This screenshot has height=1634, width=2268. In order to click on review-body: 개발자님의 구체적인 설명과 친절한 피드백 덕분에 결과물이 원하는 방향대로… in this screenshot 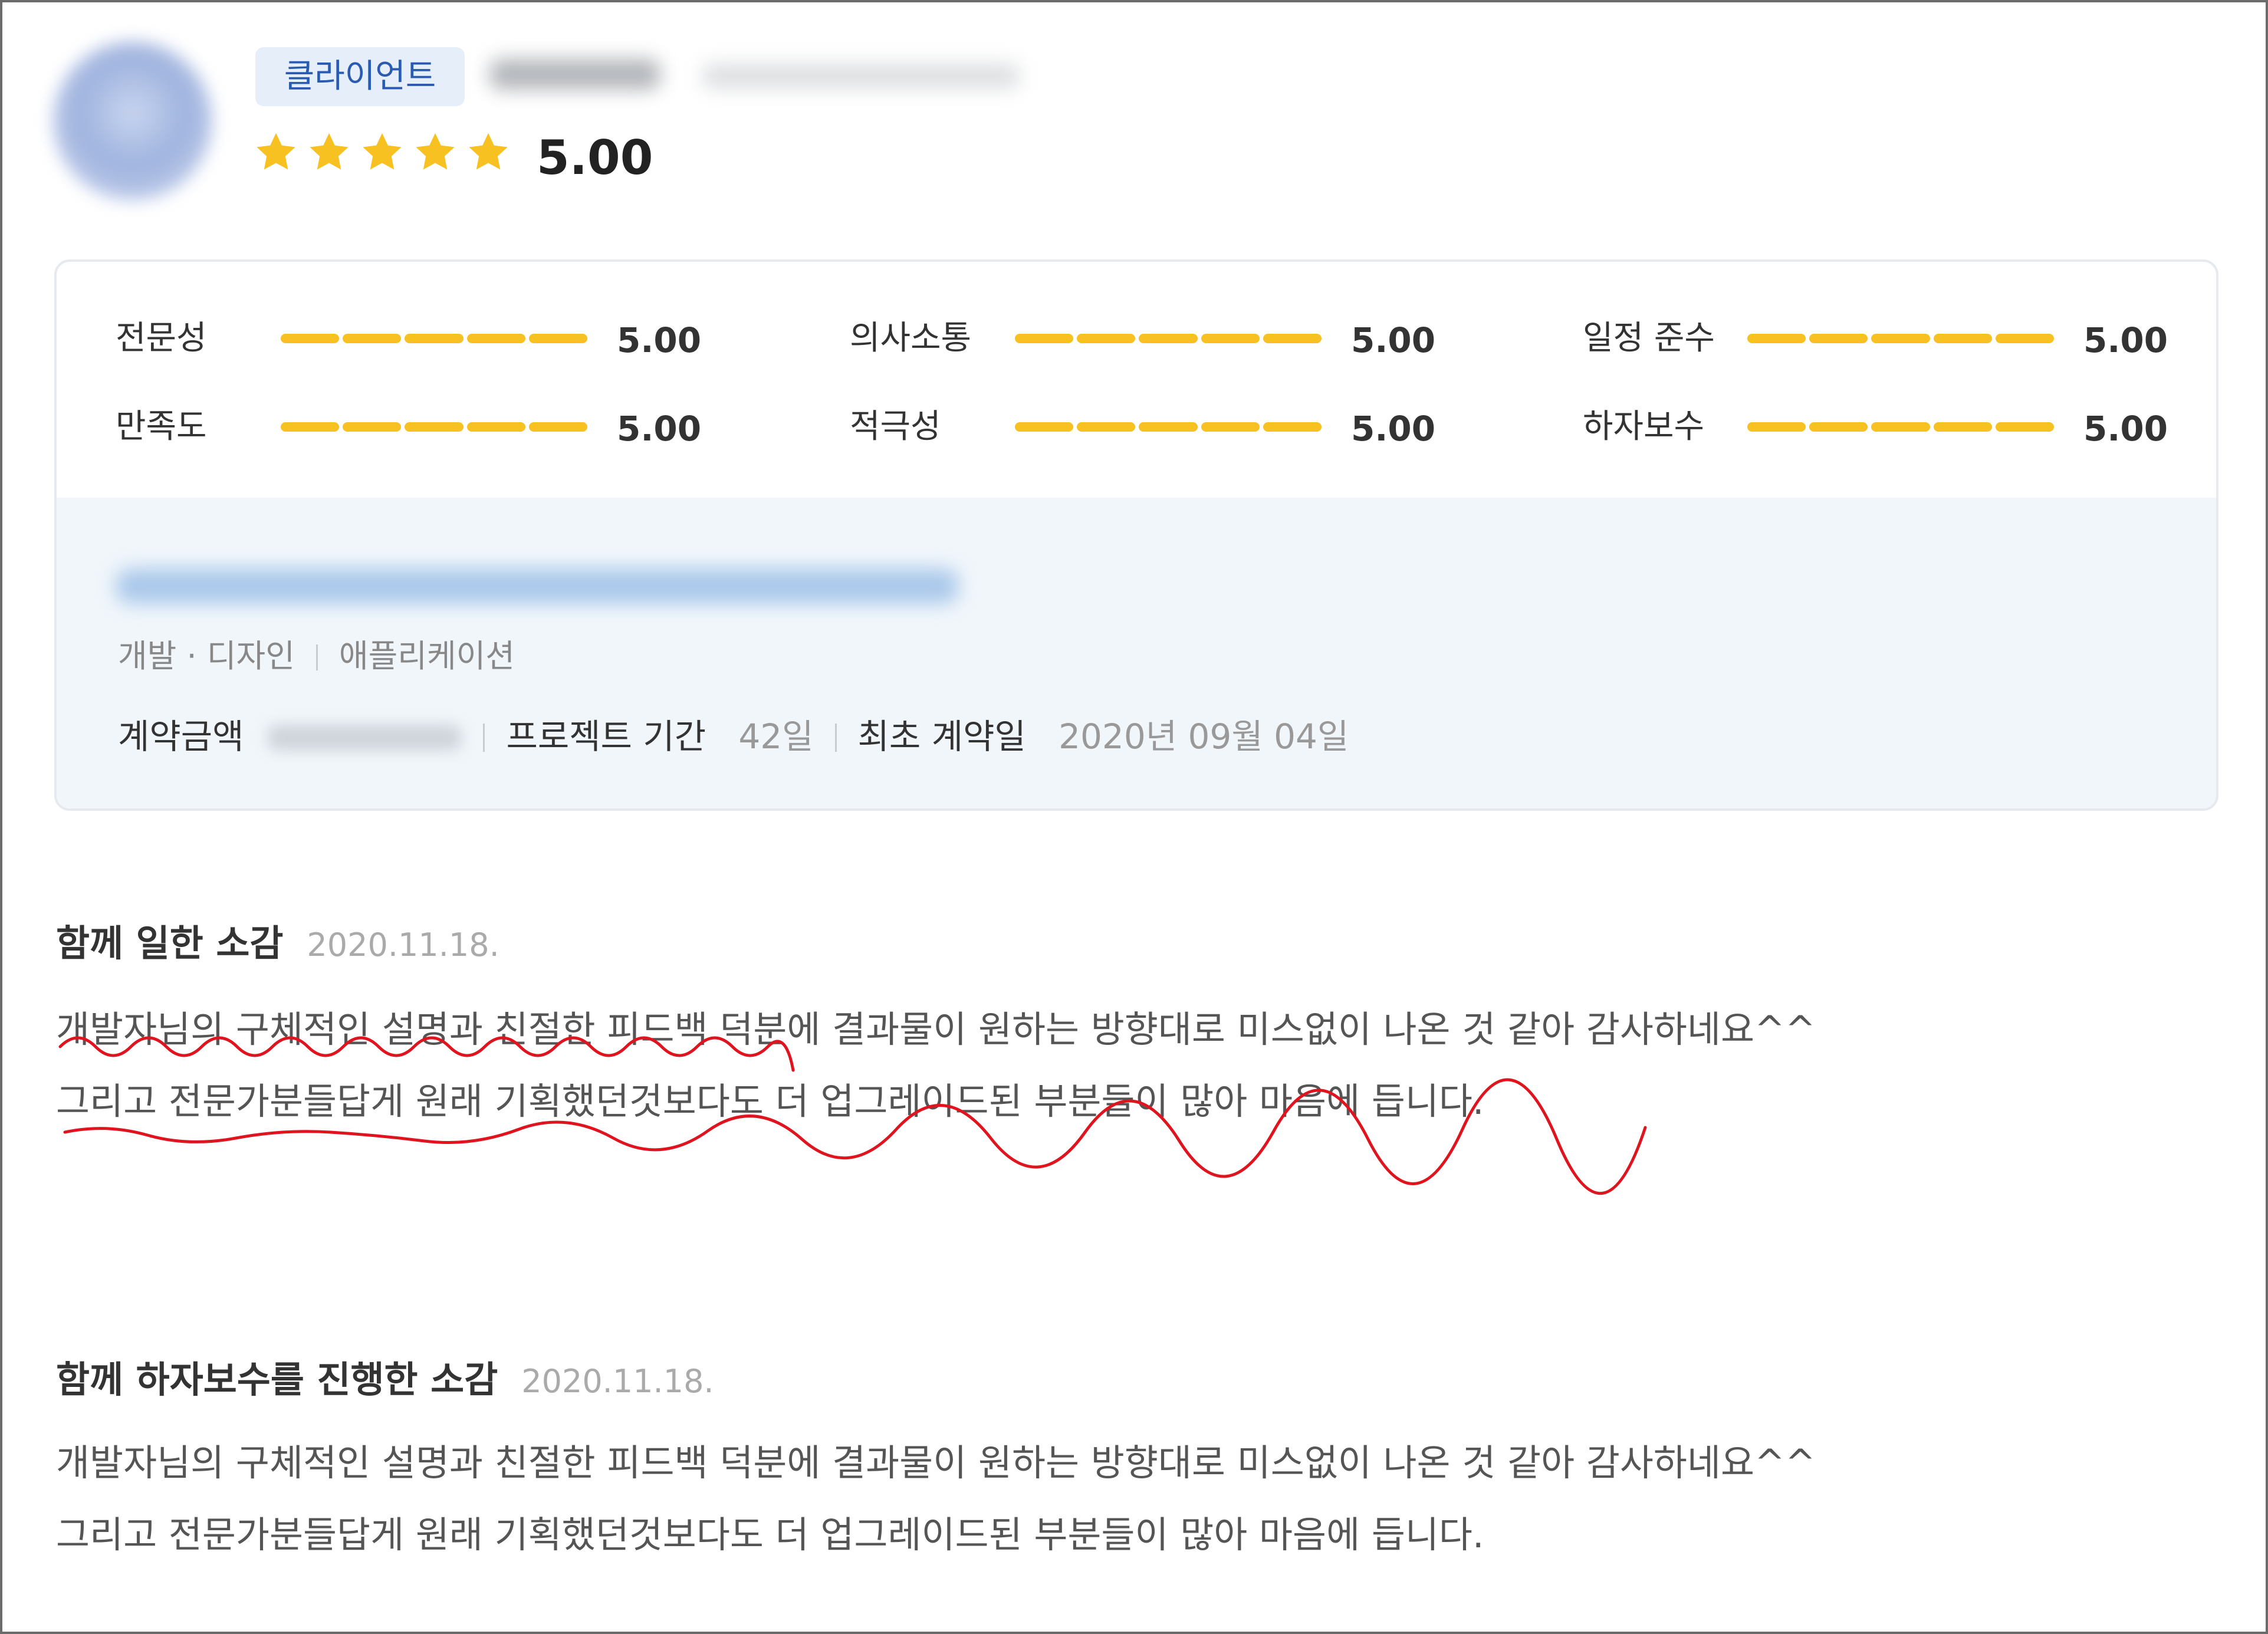, I will do `click(936, 1499)`.